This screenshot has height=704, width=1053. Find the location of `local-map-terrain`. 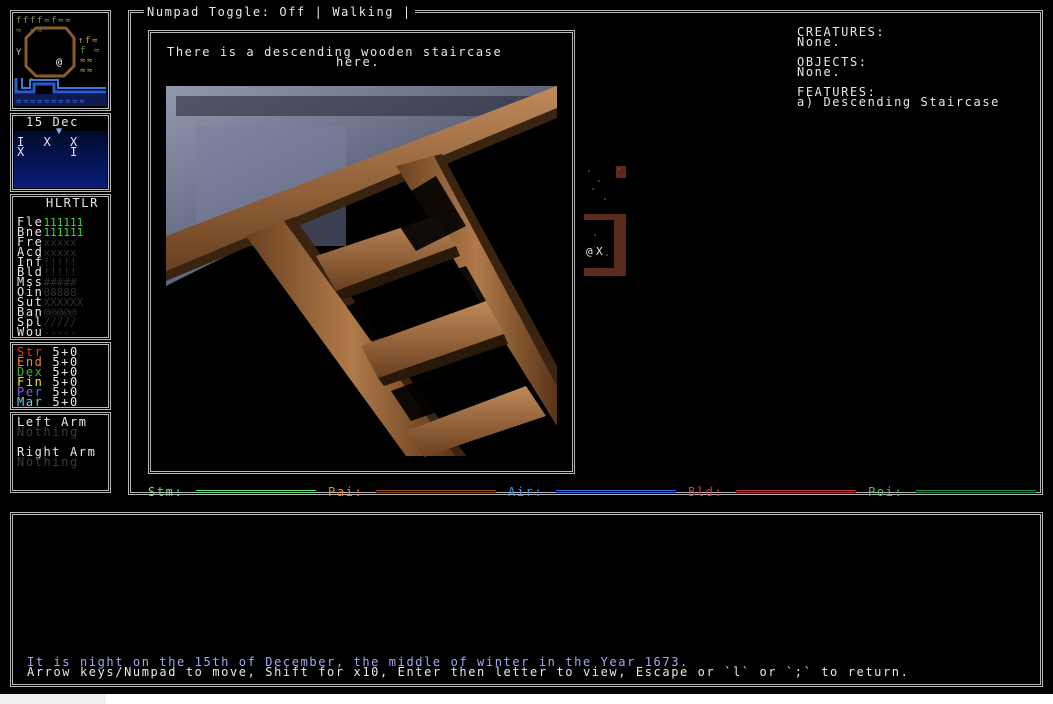

local-map-terrain is located at coordinates (606, 220).